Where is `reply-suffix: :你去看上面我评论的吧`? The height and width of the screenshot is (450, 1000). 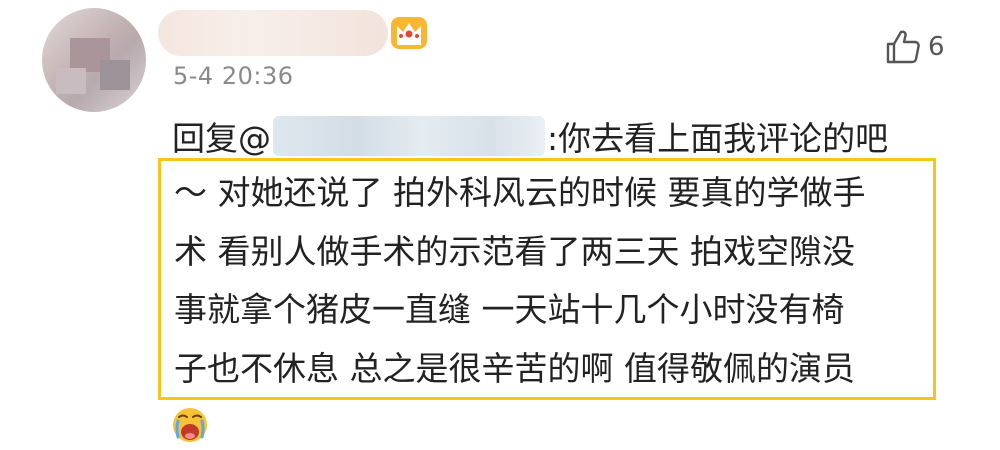 reply-suffix: :你去看上面我评论的吧 is located at coordinates (718, 138).